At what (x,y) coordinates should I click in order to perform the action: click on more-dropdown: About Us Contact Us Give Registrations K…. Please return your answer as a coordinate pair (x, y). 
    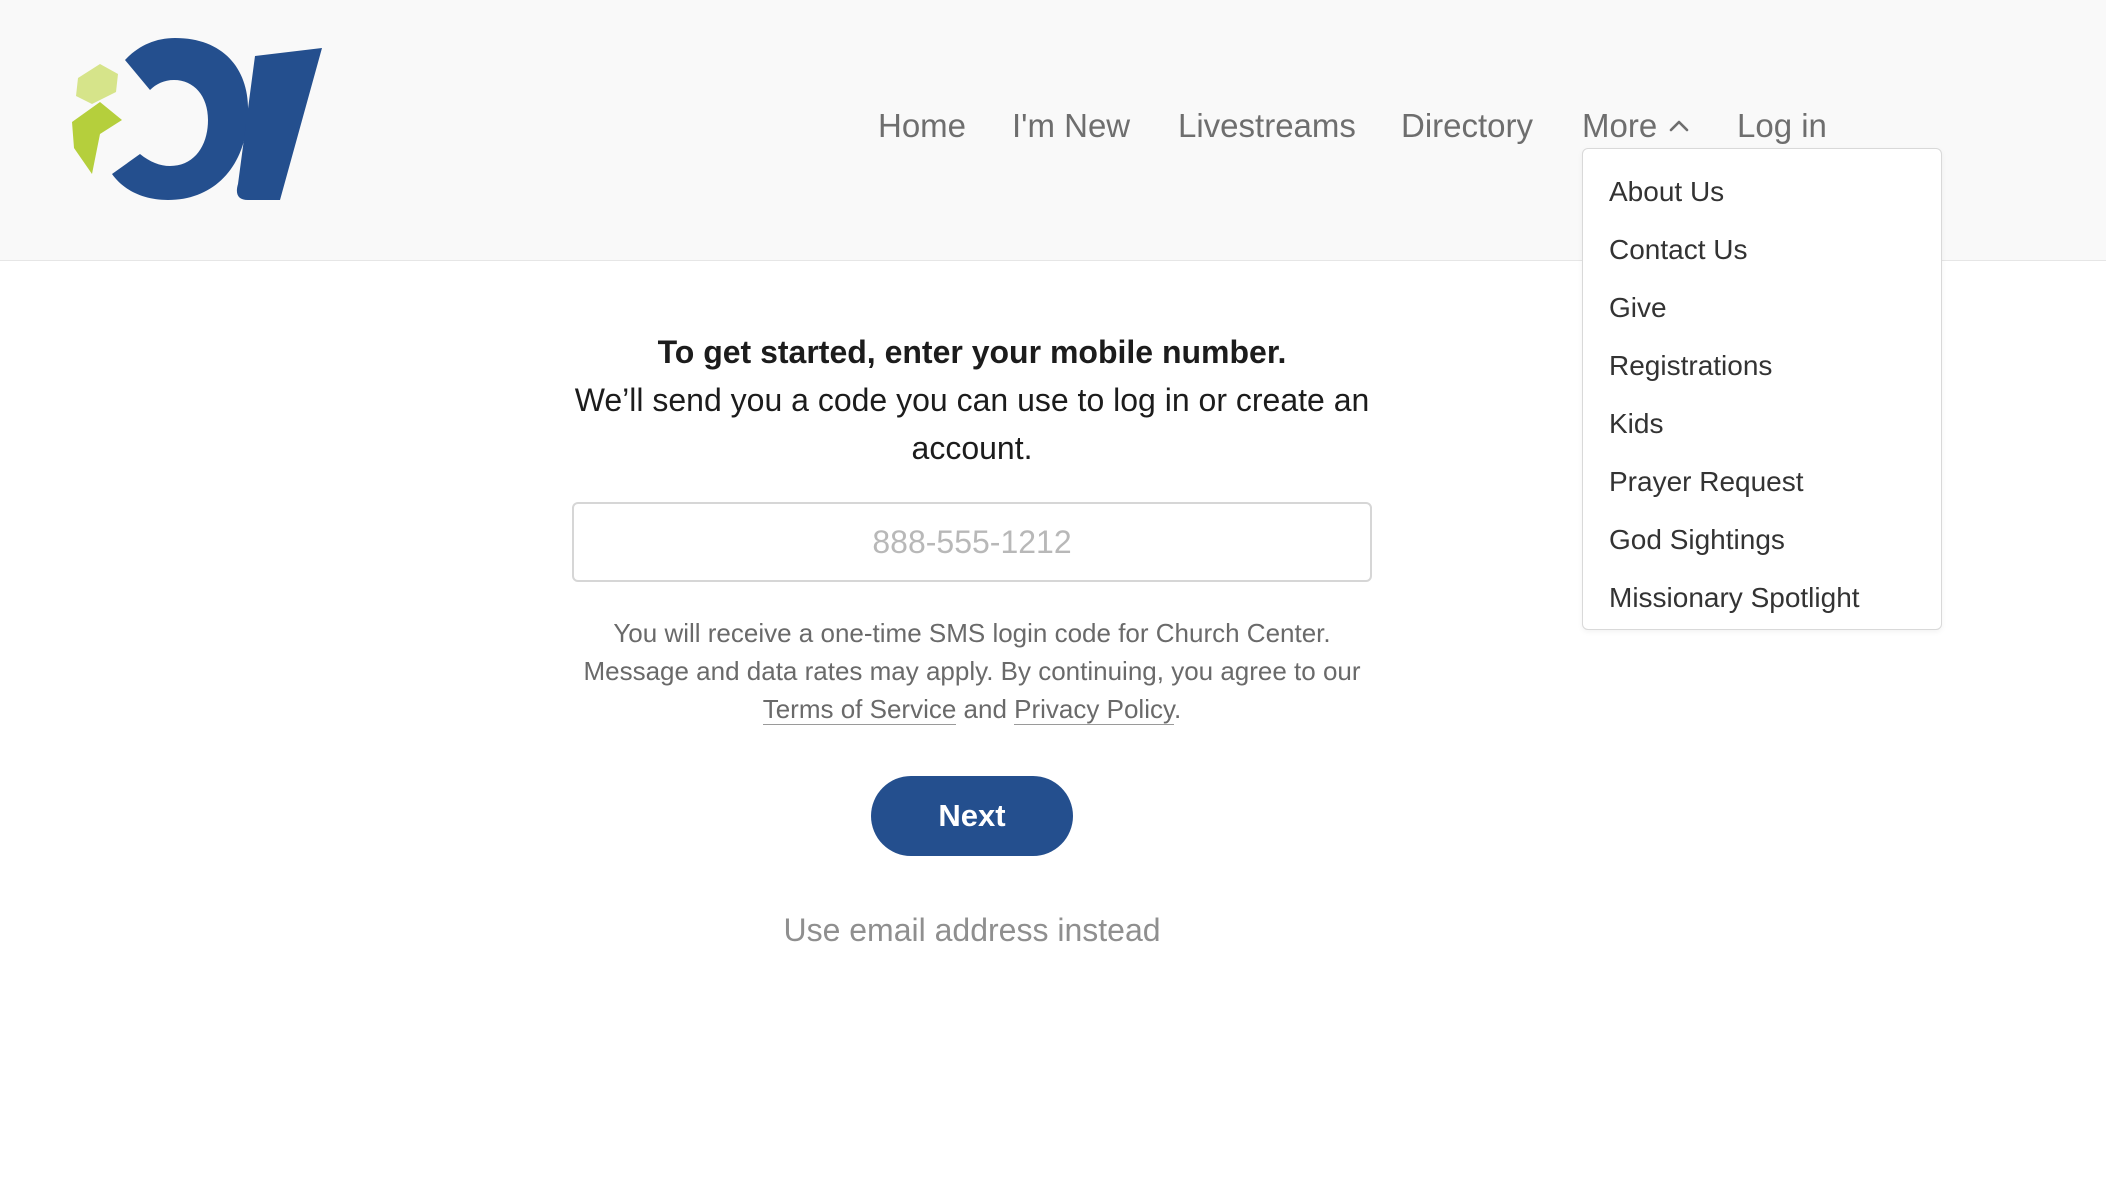
    Looking at the image, I should click on (1762, 389).